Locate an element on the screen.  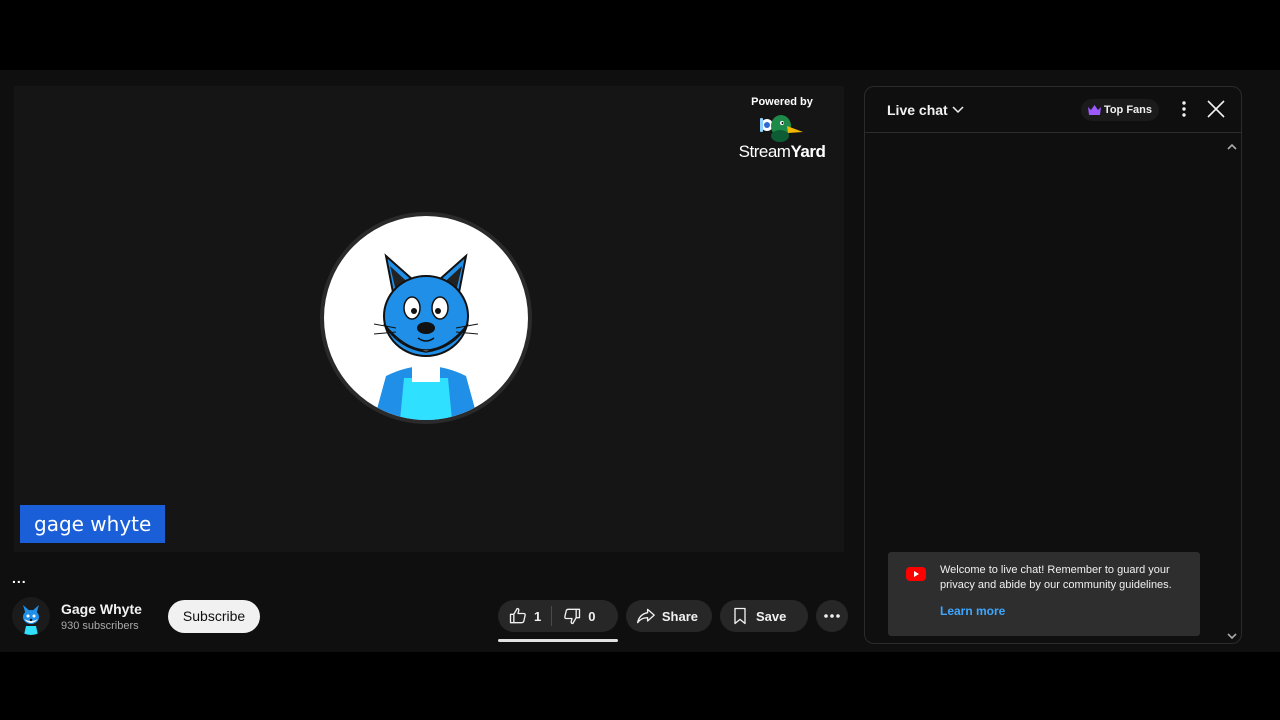
subscribe-button: Subscribe is located at coordinates (214, 616).